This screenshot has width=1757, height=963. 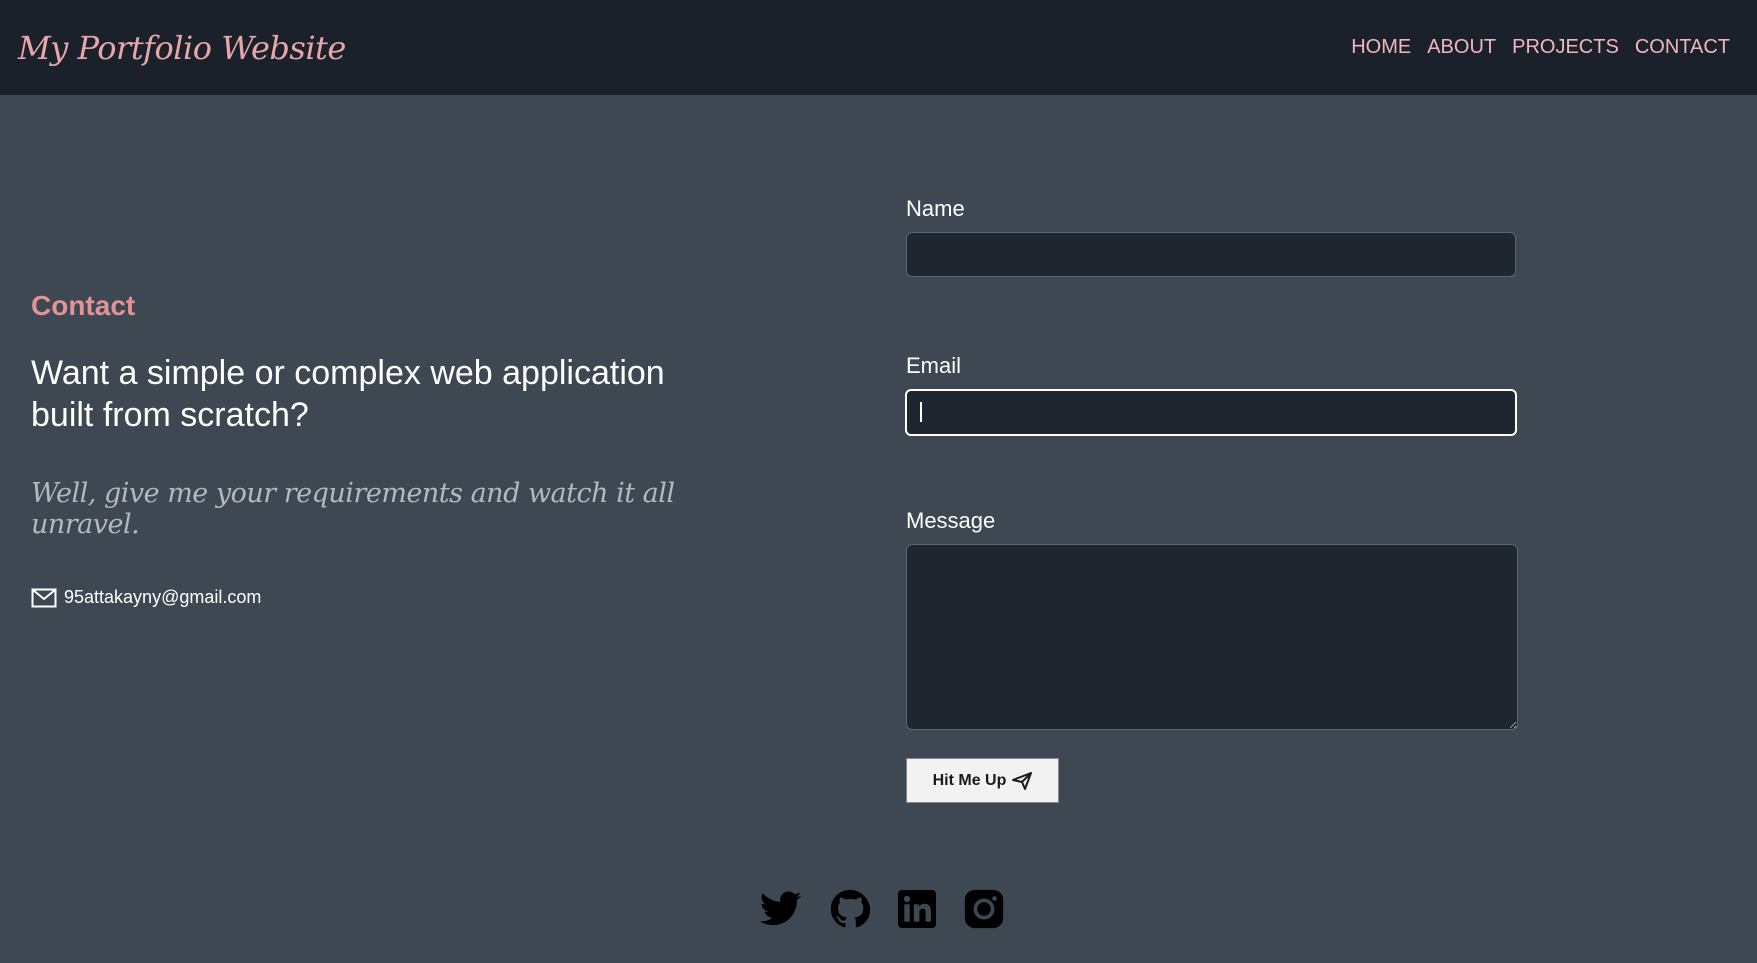 I want to click on email-group: Email, so click(x=1212, y=394).